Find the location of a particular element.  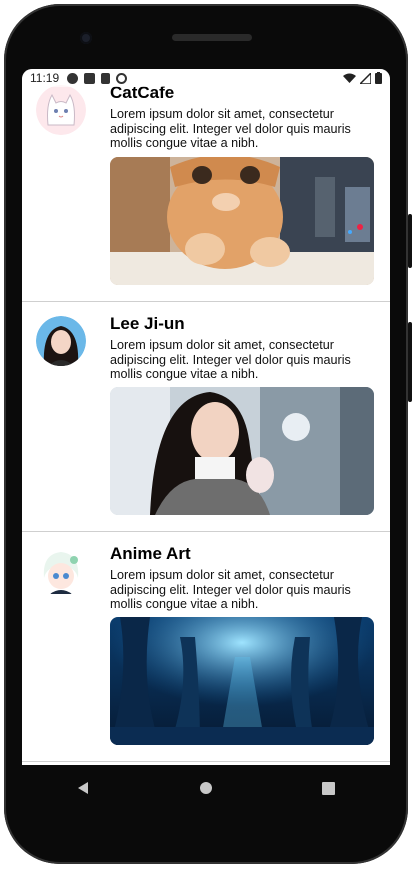

back-button is located at coordinates (83, 788).